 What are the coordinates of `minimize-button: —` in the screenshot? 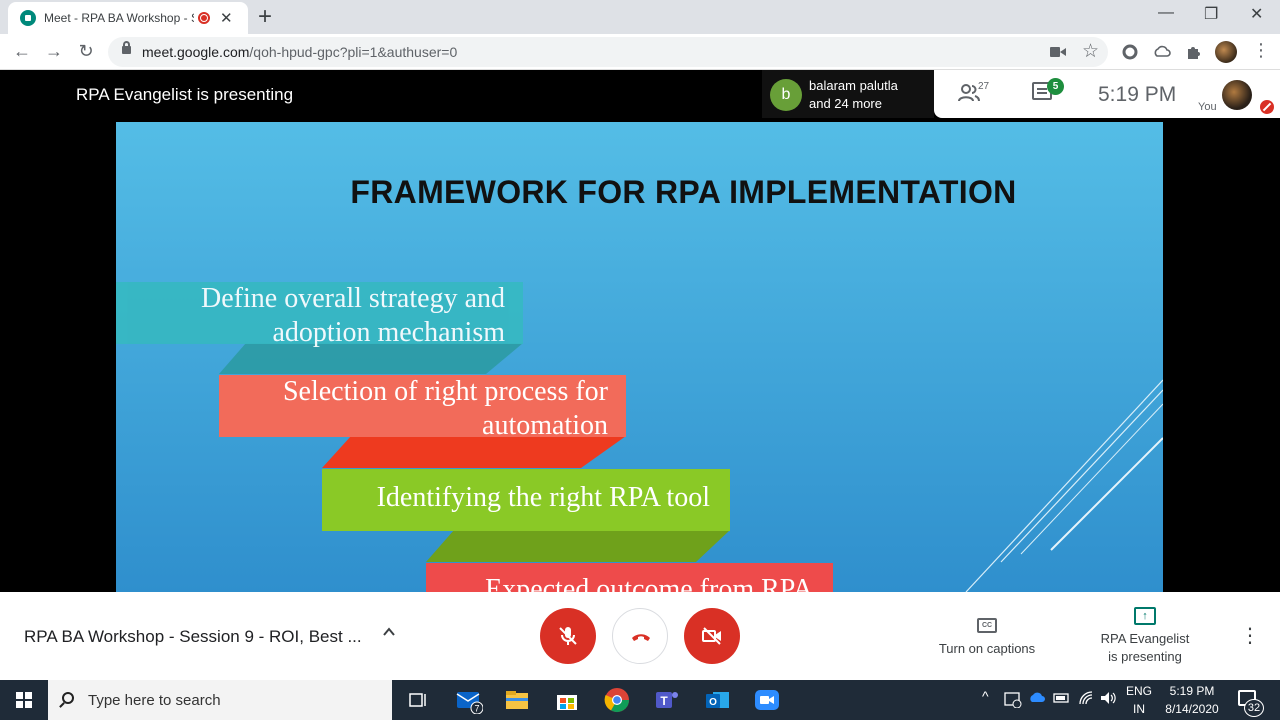 It's located at (1166, 13).